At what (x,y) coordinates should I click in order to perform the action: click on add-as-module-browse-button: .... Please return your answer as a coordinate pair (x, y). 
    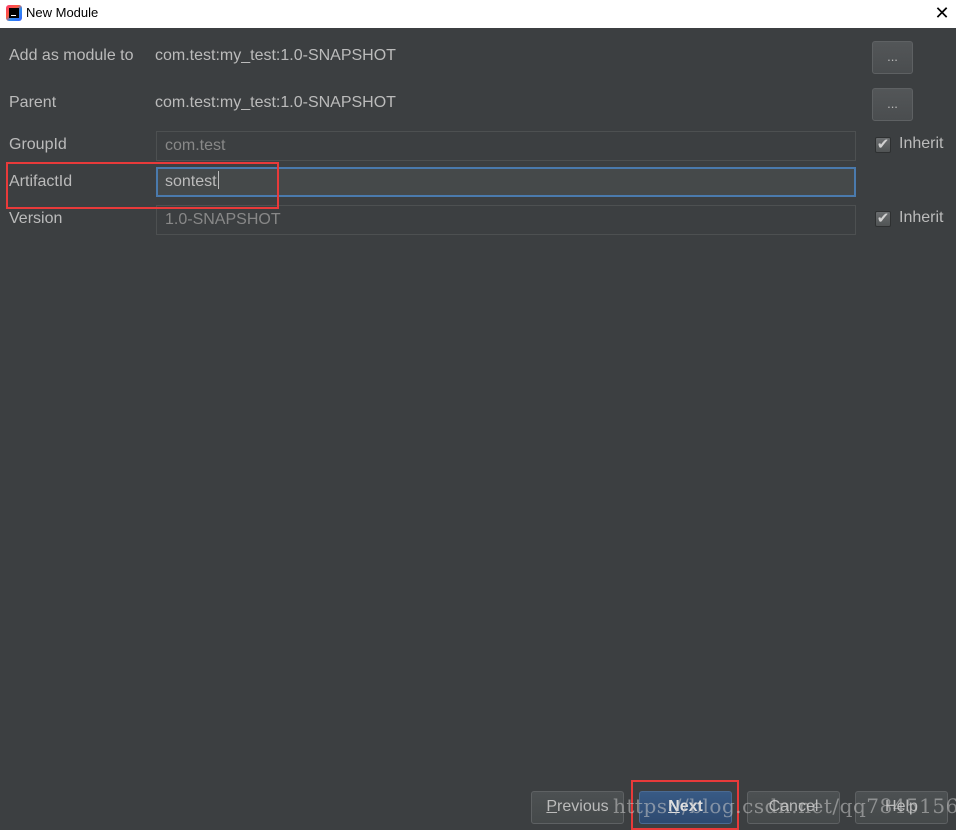
    Looking at the image, I should click on (892, 57).